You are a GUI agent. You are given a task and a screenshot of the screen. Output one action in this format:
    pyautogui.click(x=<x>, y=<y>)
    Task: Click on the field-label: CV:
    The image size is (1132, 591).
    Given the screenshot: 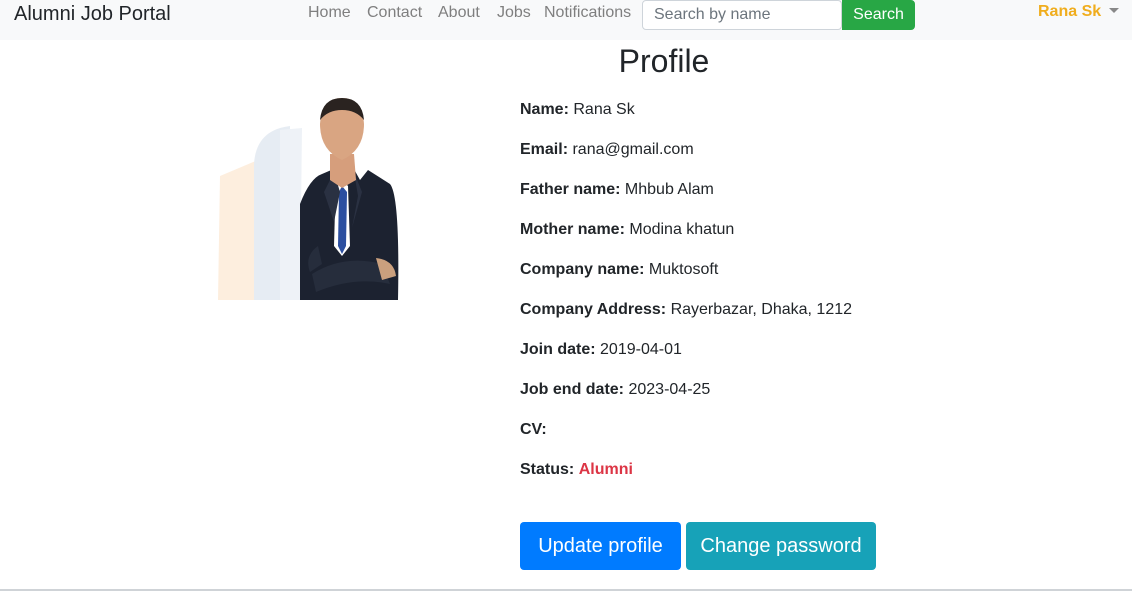 What is the action you would take?
    pyautogui.click(x=533, y=429)
    